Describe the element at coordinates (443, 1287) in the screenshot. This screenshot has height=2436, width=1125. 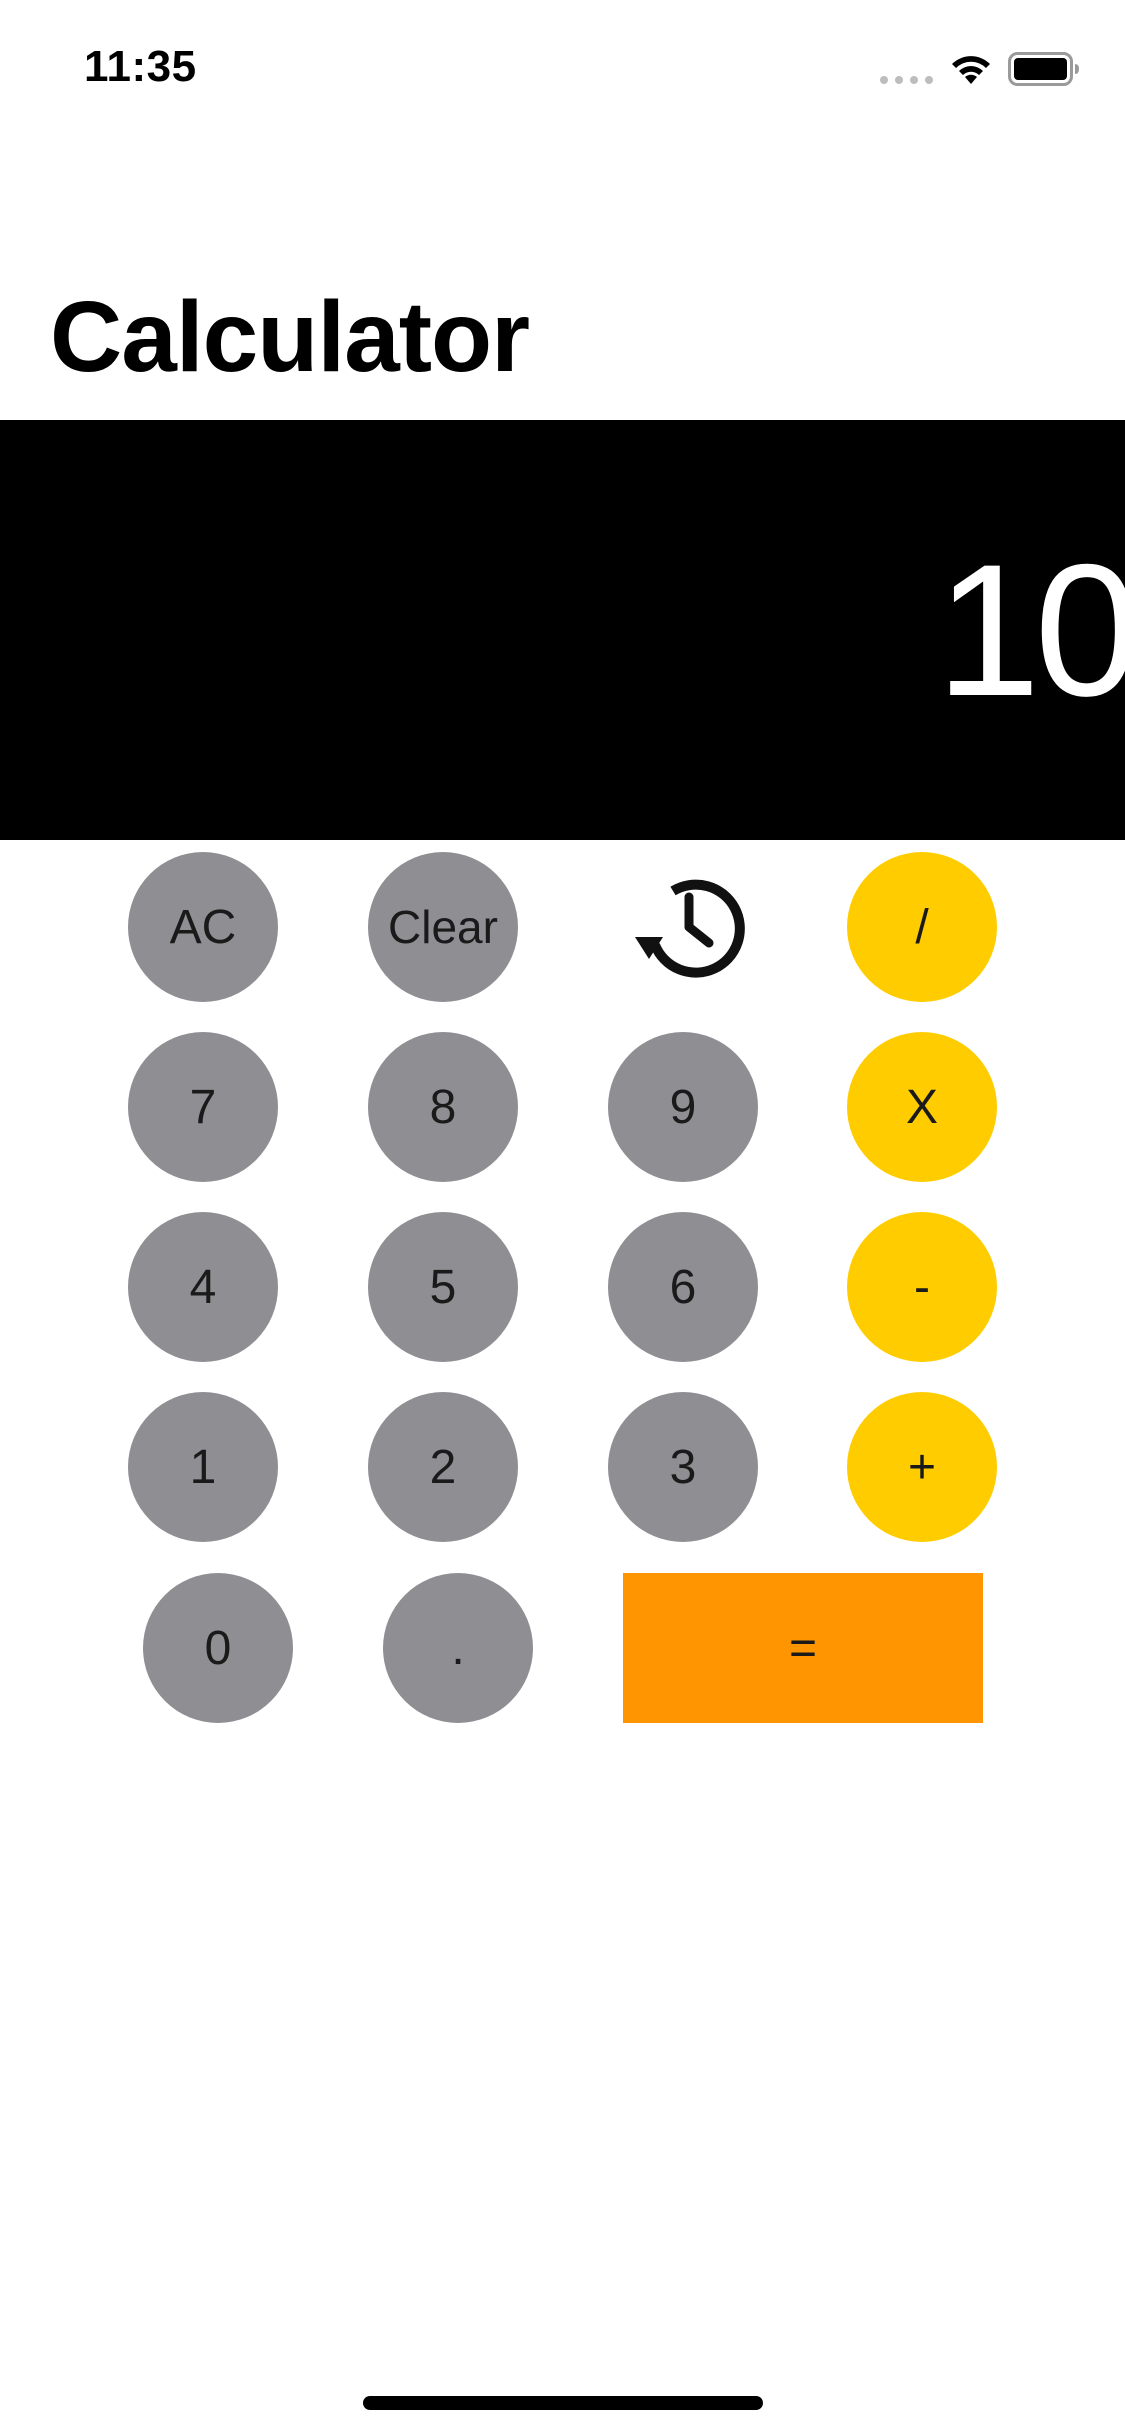
I see `five-button: 5` at that location.